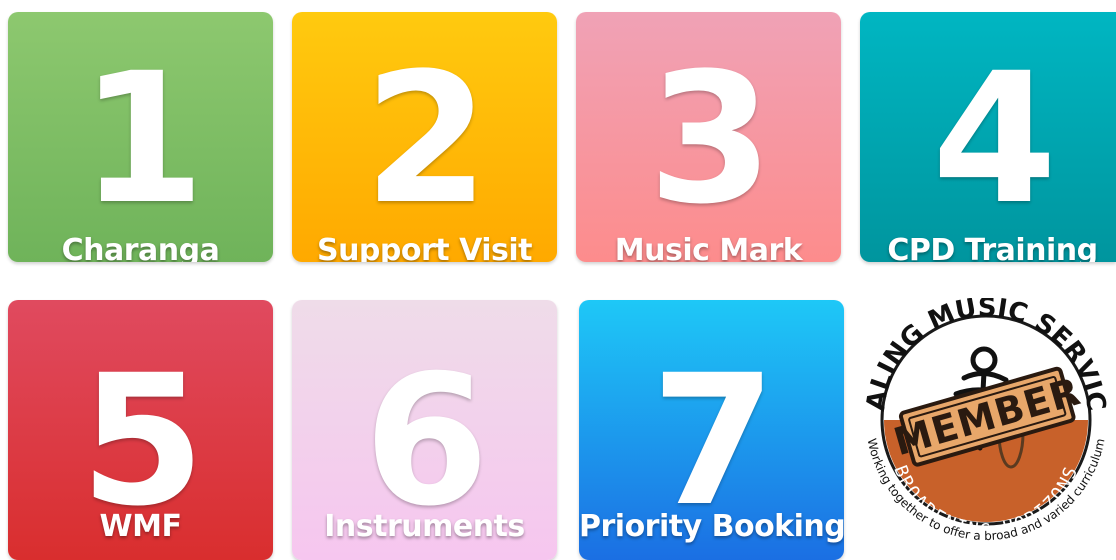  I want to click on tile-number: 6, so click(426, 441).